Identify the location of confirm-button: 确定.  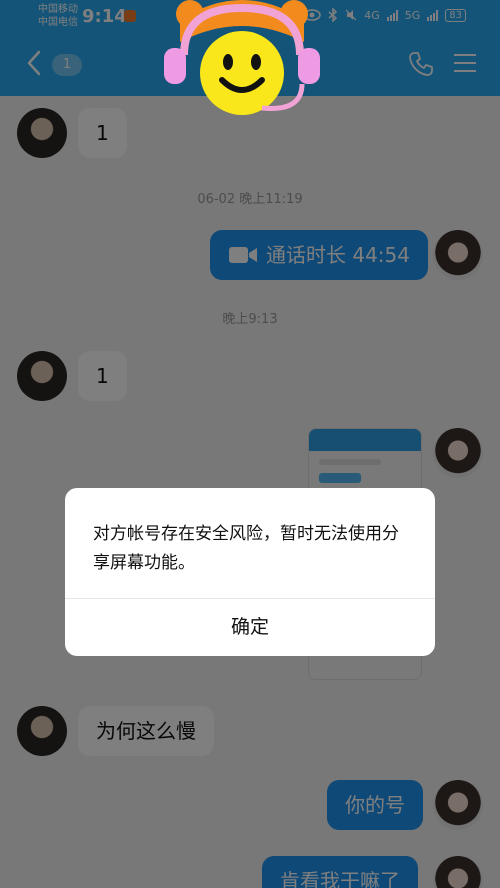
(250, 627).